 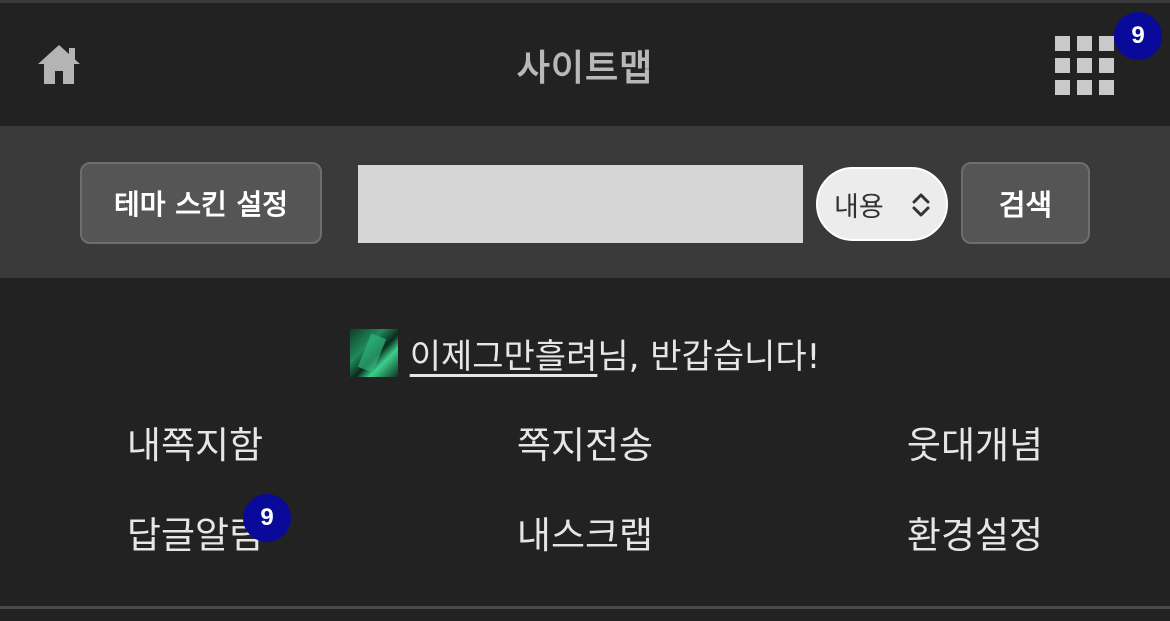 I want to click on menu-reply-alerts: 답글알림, so click(x=195, y=532).